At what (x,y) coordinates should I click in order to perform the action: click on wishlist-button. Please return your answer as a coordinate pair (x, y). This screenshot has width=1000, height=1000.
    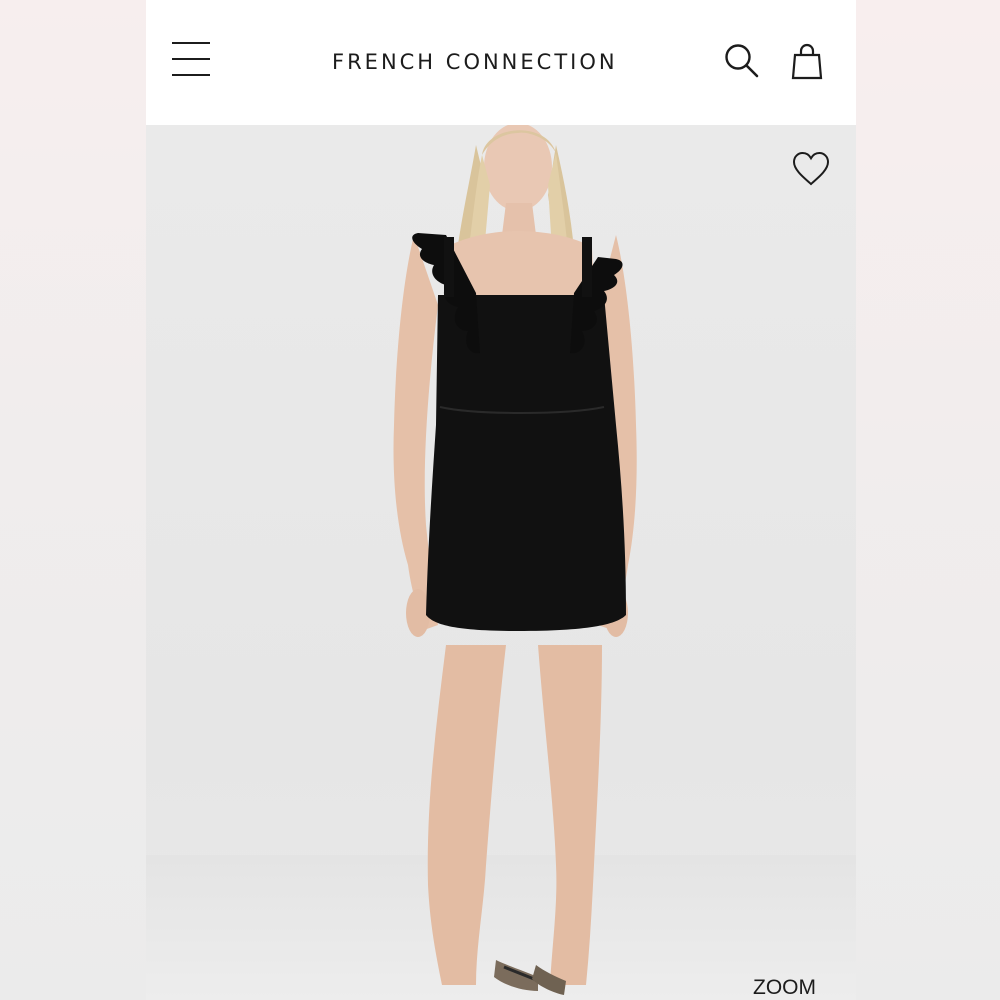
    Looking at the image, I should click on (811, 169).